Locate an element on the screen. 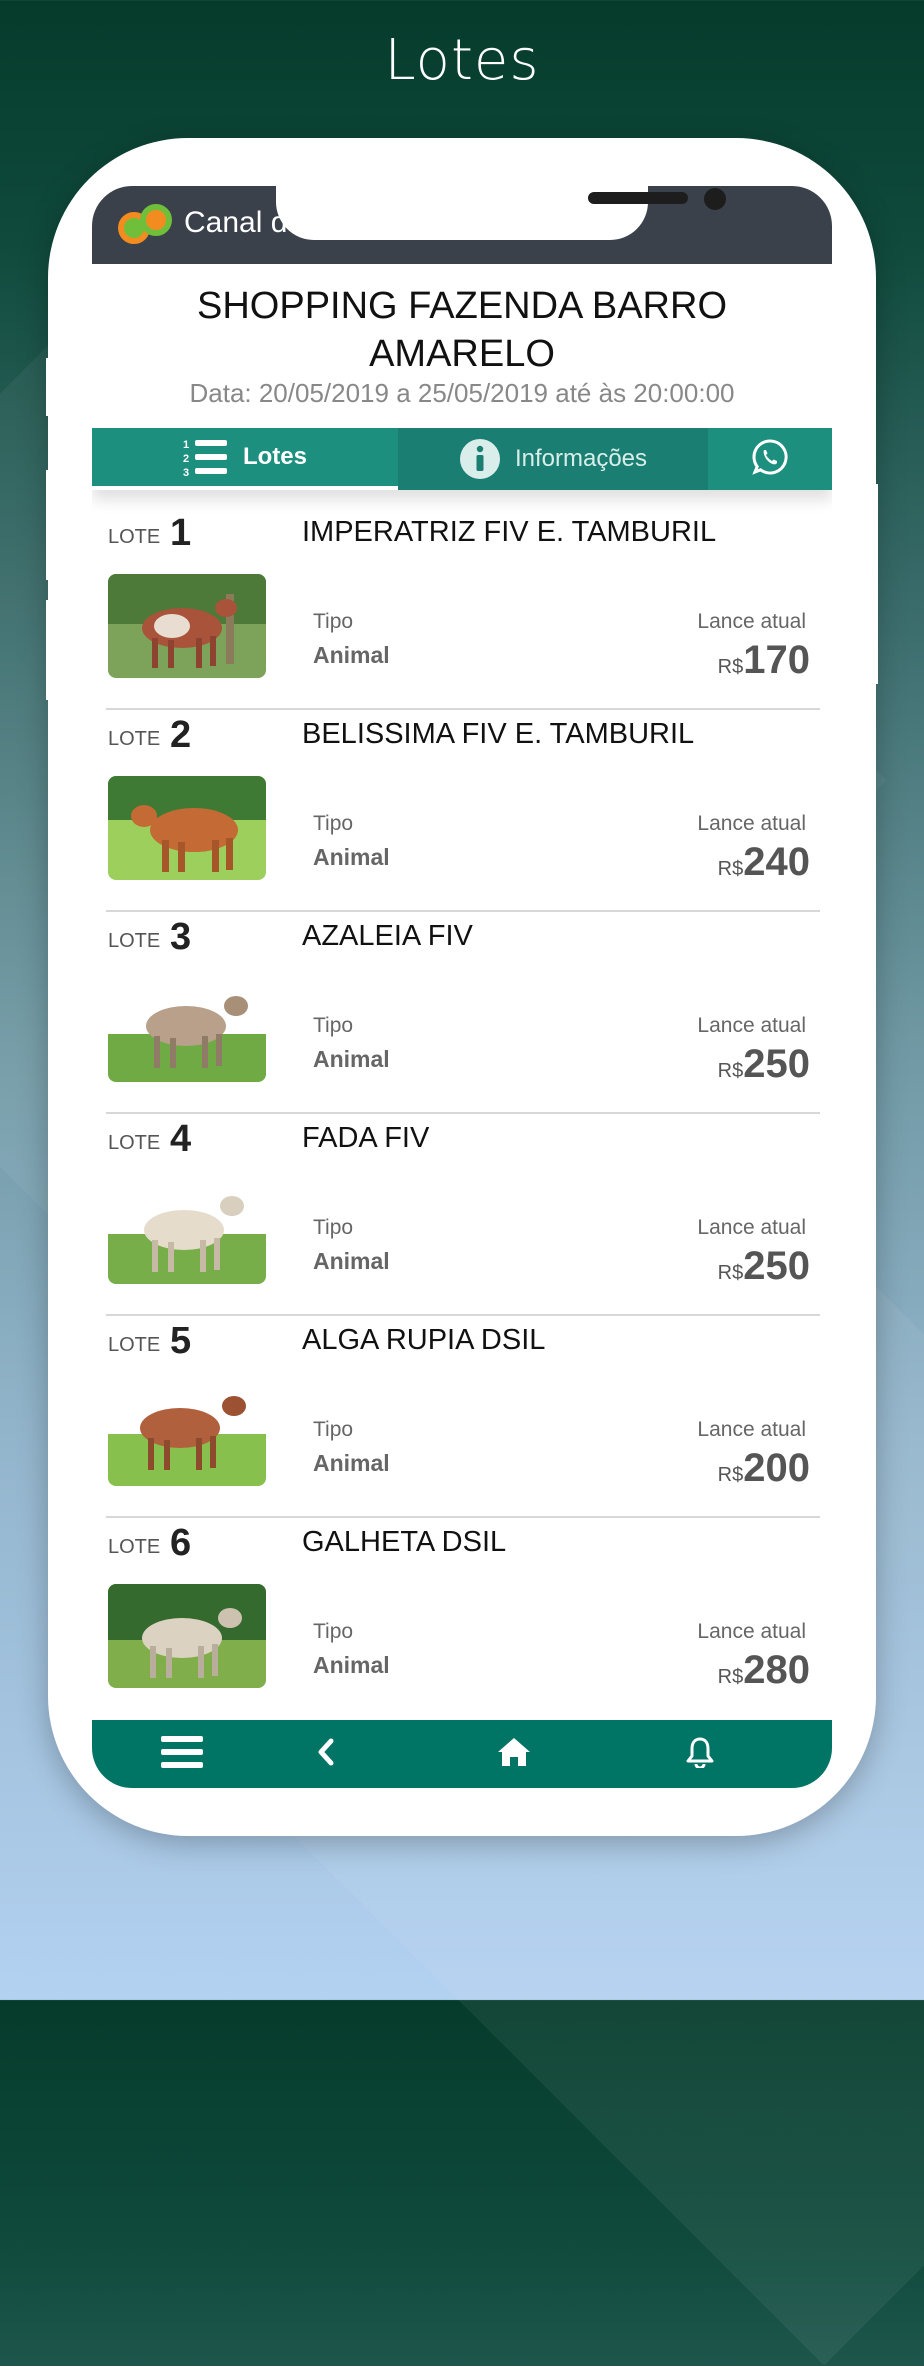 The height and width of the screenshot is (2366, 924). tab-lotes: 1 2 3 Lotes is located at coordinates (245, 459).